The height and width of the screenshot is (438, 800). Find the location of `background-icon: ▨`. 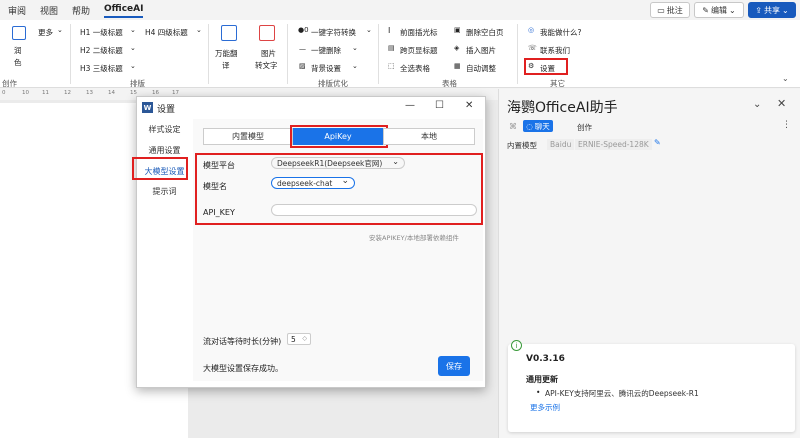

background-icon: ▨ is located at coordinates (302, 66).